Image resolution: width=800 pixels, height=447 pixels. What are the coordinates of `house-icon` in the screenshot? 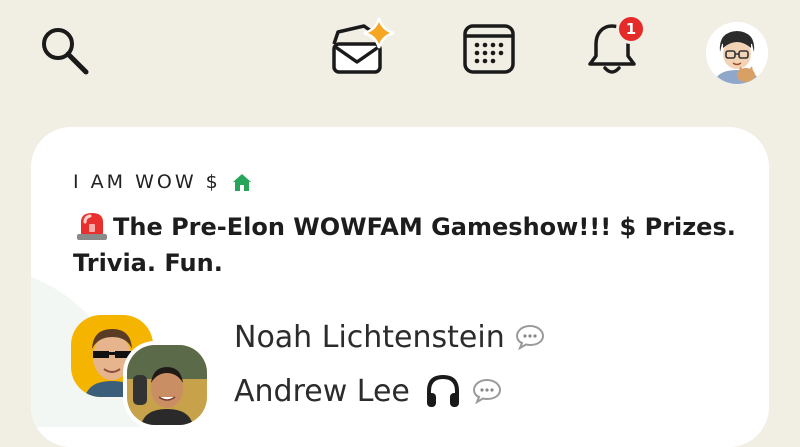 It's located at (241, 182).